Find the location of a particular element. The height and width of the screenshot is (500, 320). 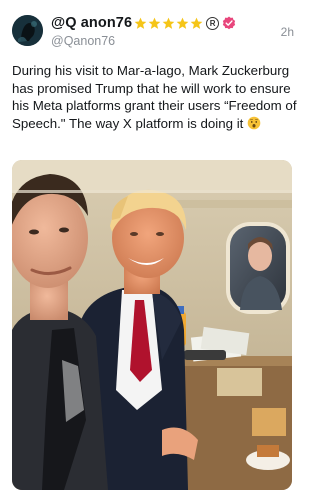

post-header: @Q anon76 R @Qanon76 2h is located at coordinates (153, 31).